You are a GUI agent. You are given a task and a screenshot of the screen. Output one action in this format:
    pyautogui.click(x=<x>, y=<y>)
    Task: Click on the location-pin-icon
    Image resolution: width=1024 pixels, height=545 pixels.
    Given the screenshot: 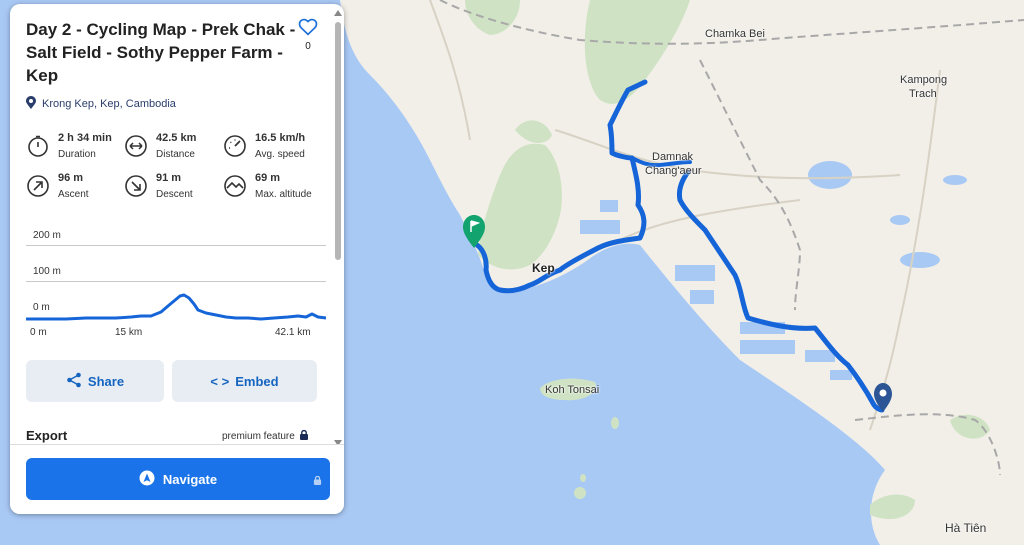 What is the action you would take?
    pyautogui.click(x=31, y=104)
    